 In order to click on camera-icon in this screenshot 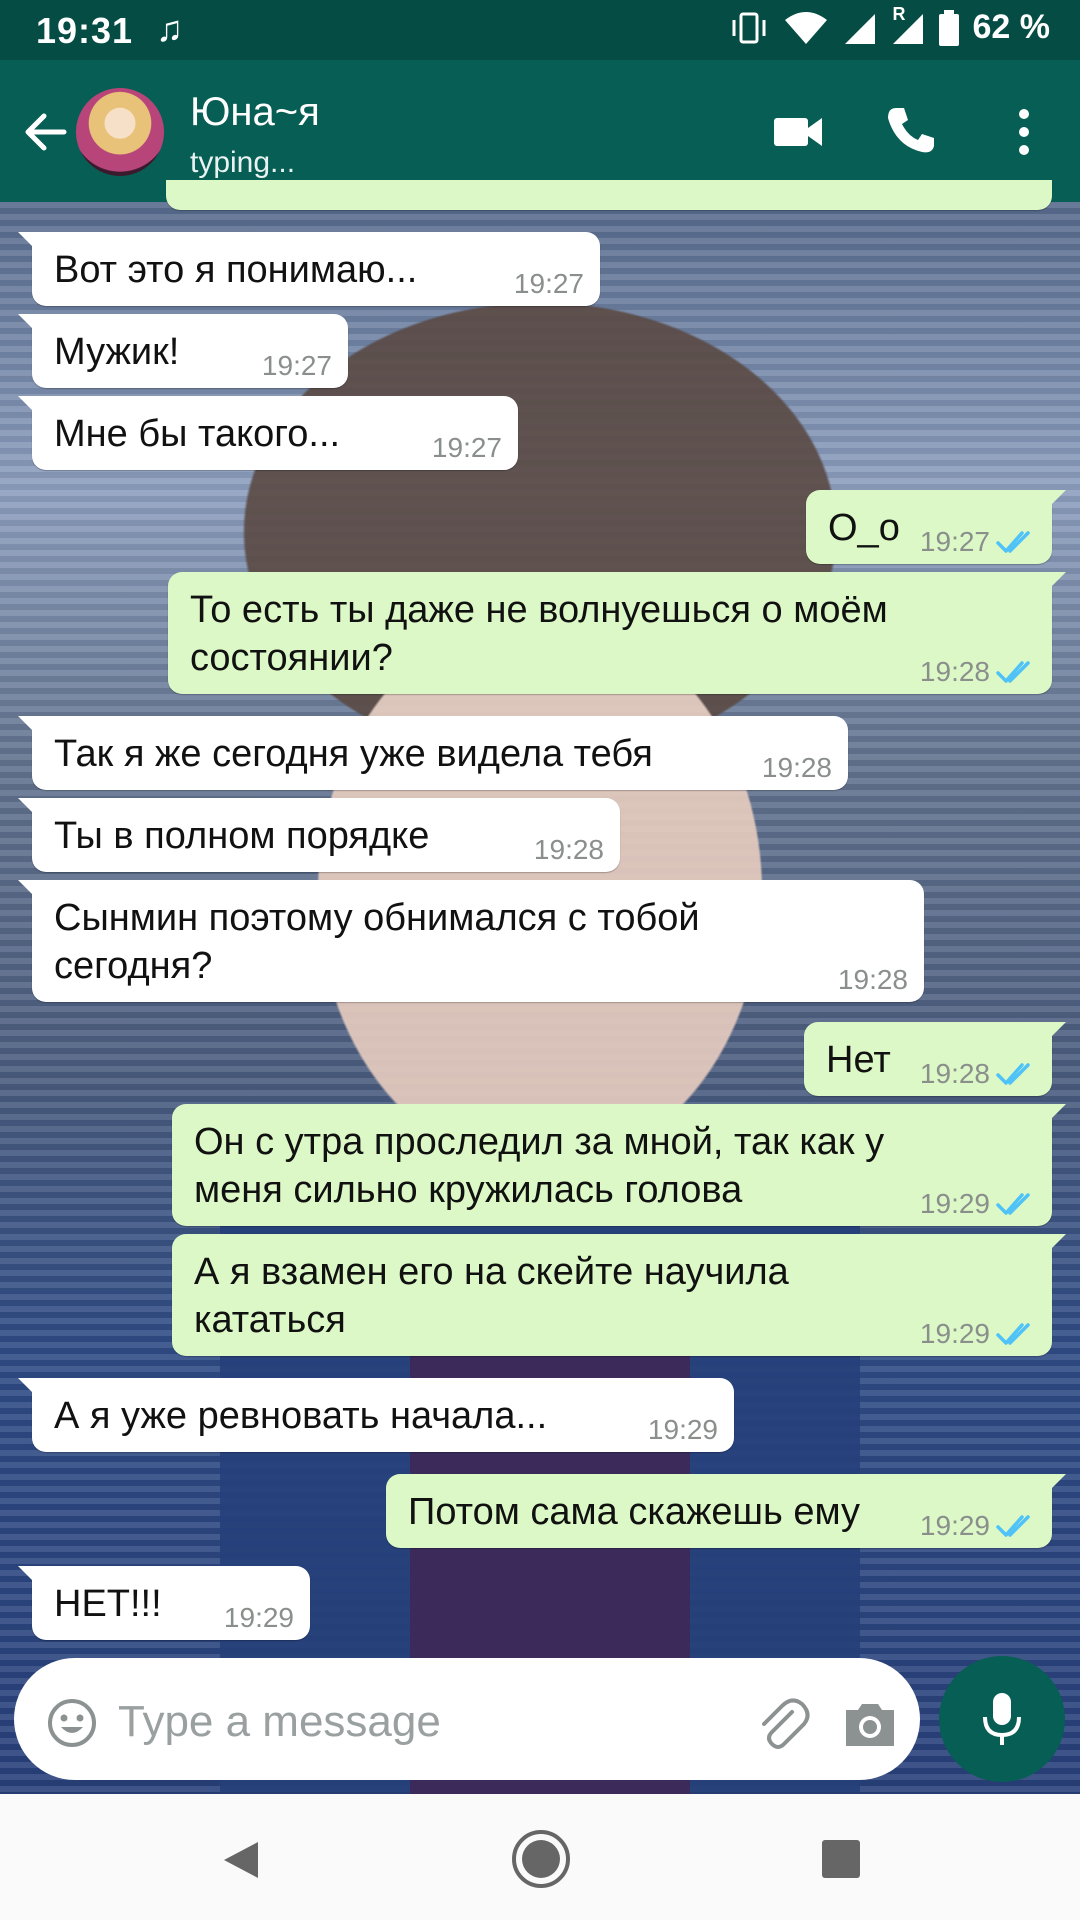, I will do `click(870, 1725)`.